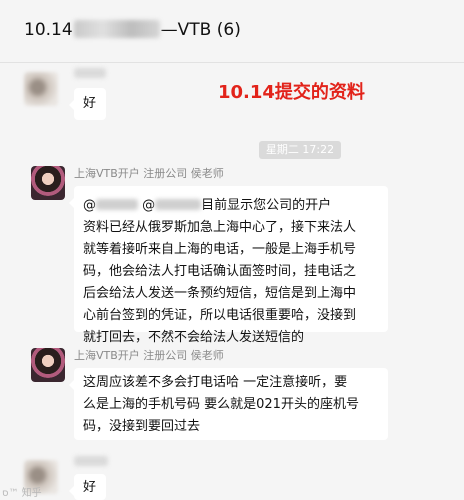 This screenshot has width=464, height=500. What do you see at coordinates (221, 404) in the screenshot?
I see `message-line: 么是上海的手机号码 要么就是021开头的座机号` at bounding box center [221, 404].